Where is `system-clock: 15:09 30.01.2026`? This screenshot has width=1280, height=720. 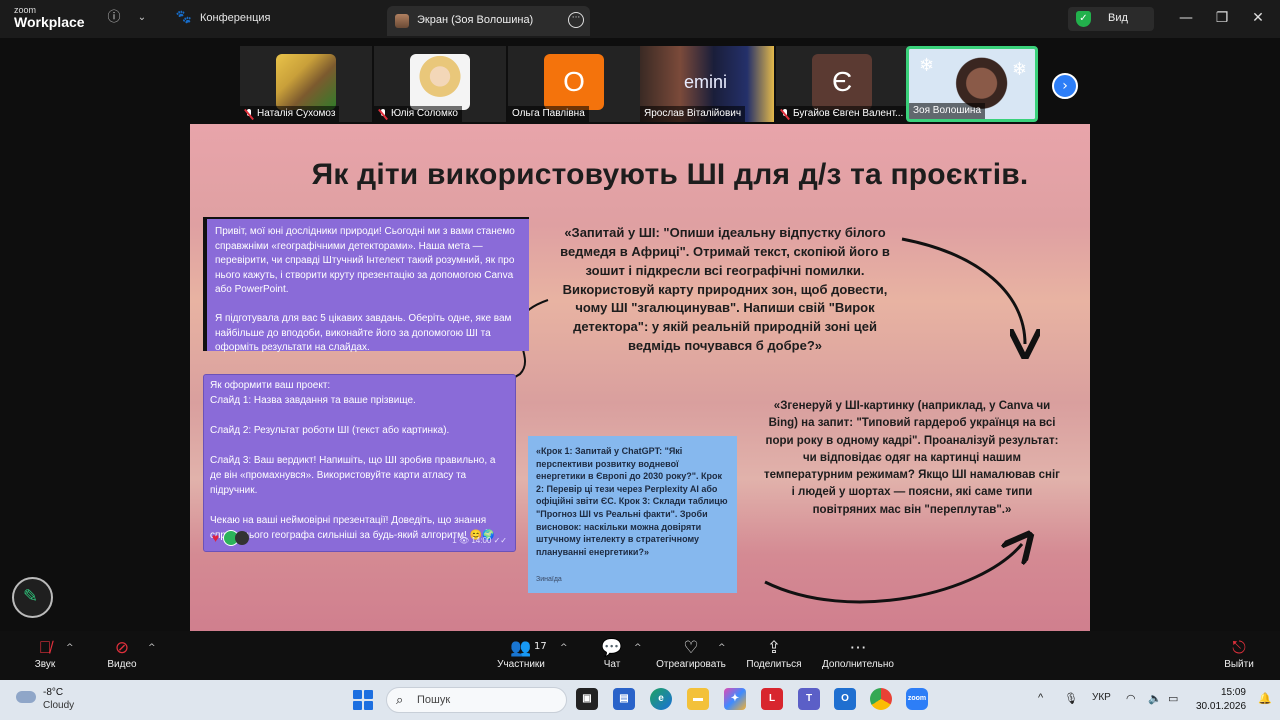
system-clock: 15:09 30.01.2026 is located at coordinates (1221, 699).